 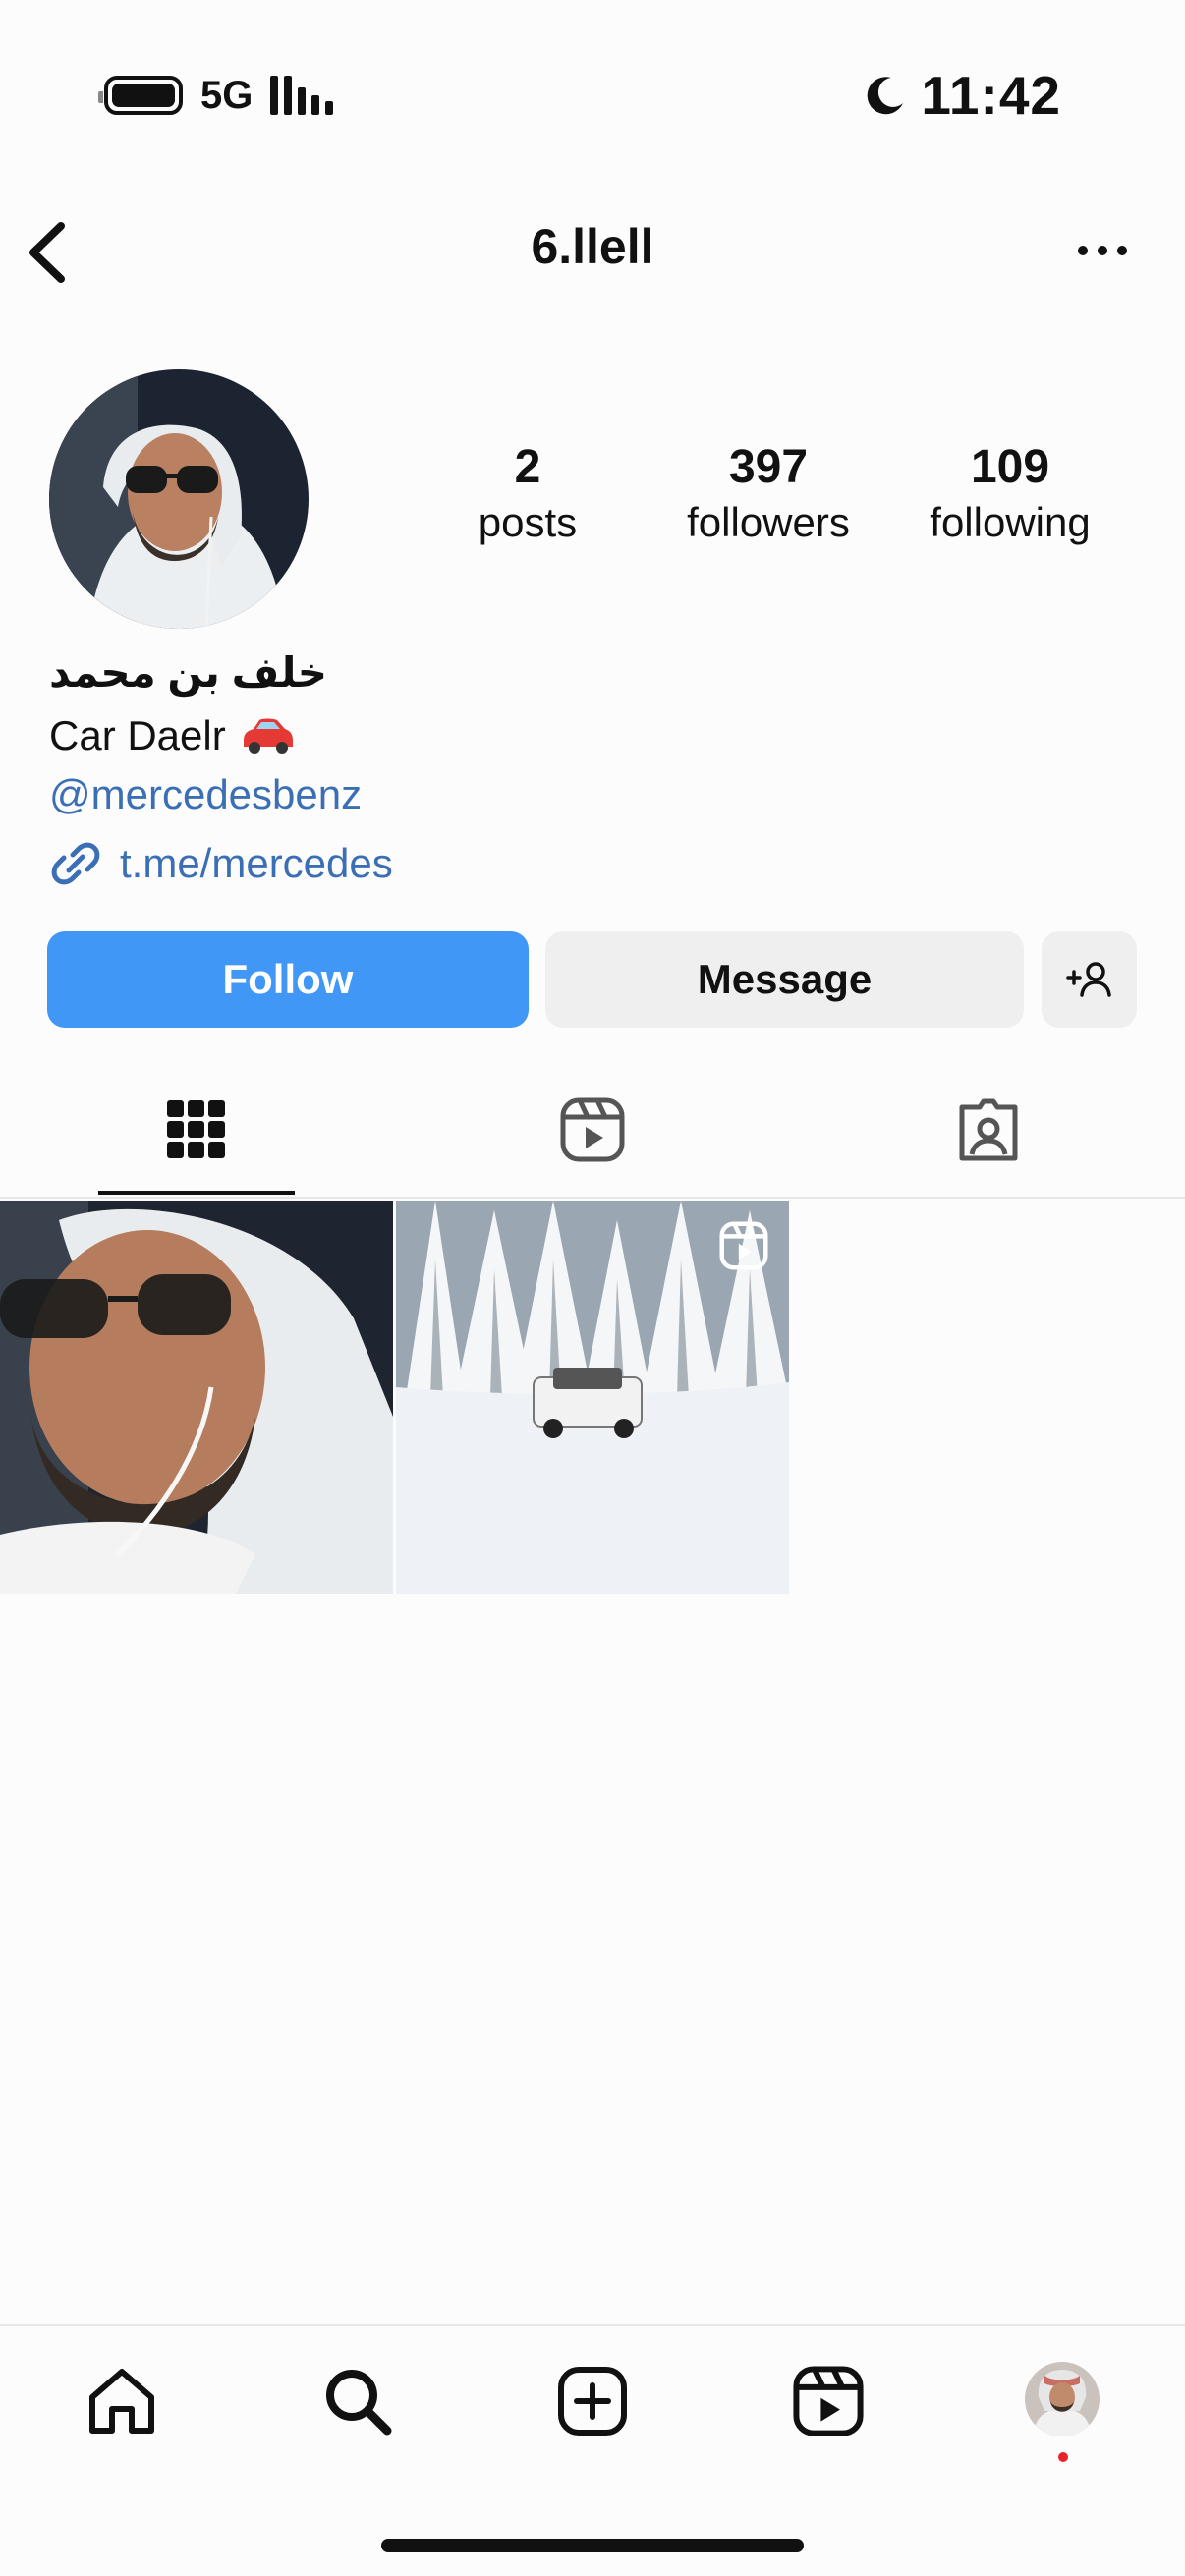 I want to click on profile-bio: Car Daelr, so click(x=173, y=735).